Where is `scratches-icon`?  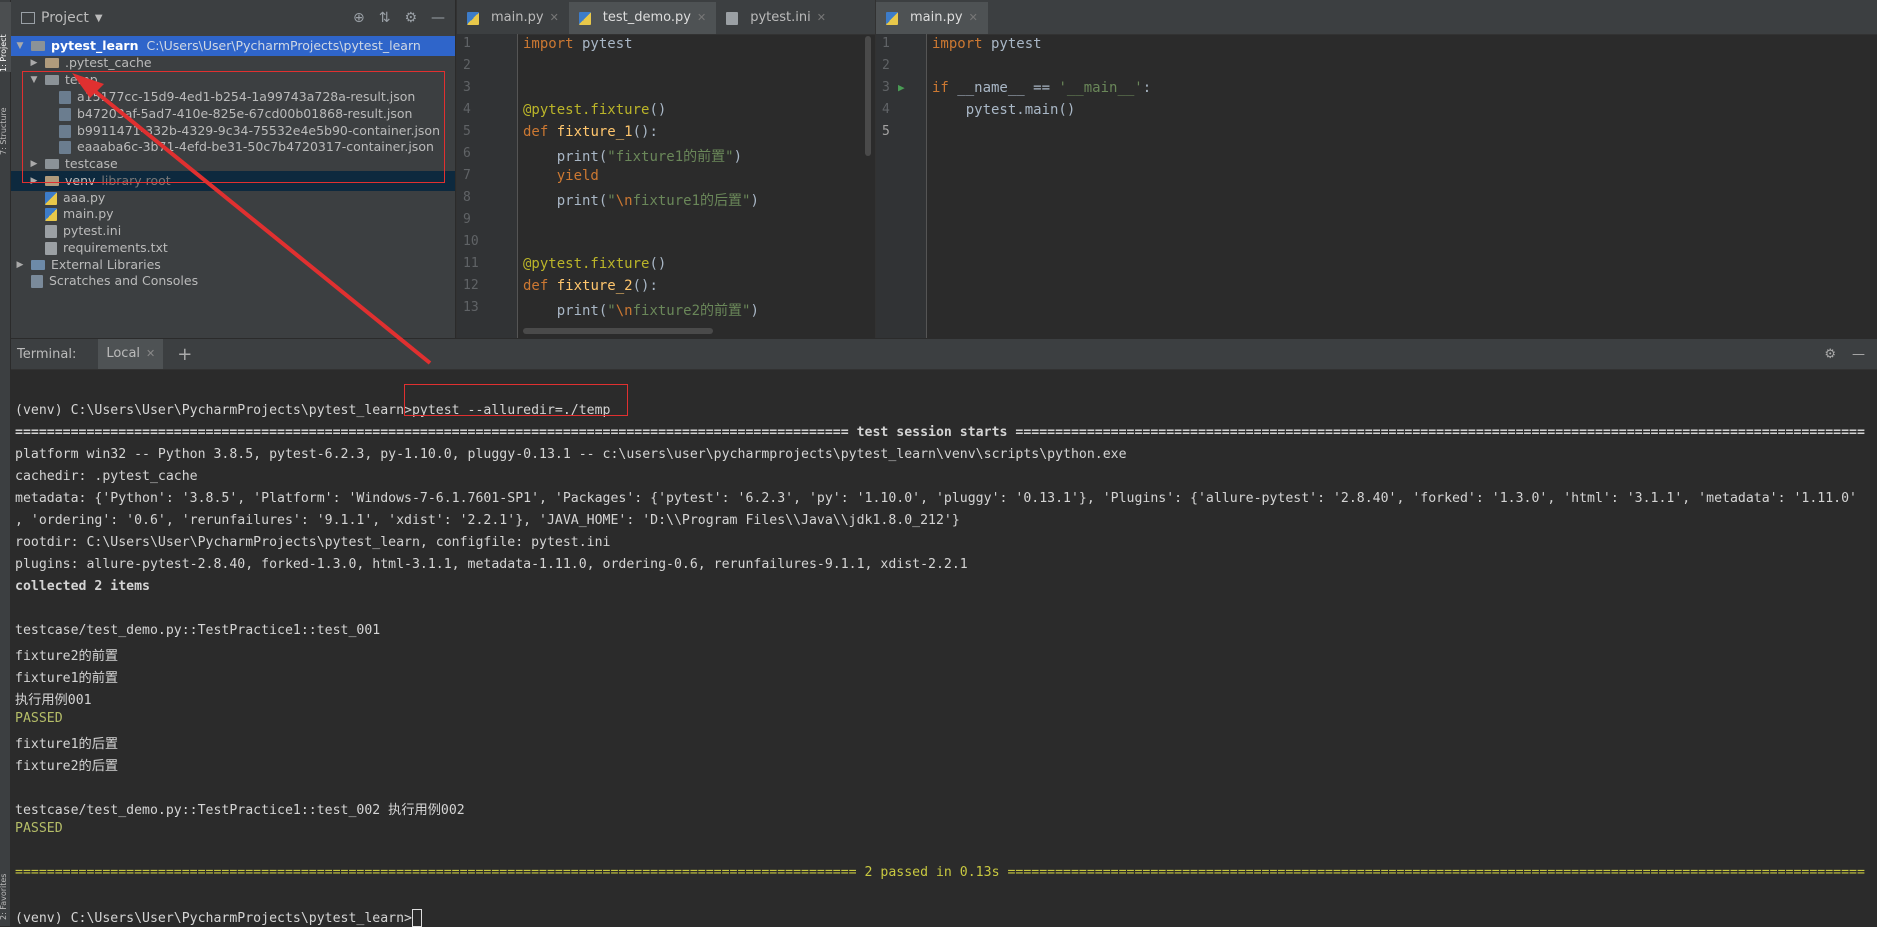 scratches-icon is located at coordinates (37, 281).